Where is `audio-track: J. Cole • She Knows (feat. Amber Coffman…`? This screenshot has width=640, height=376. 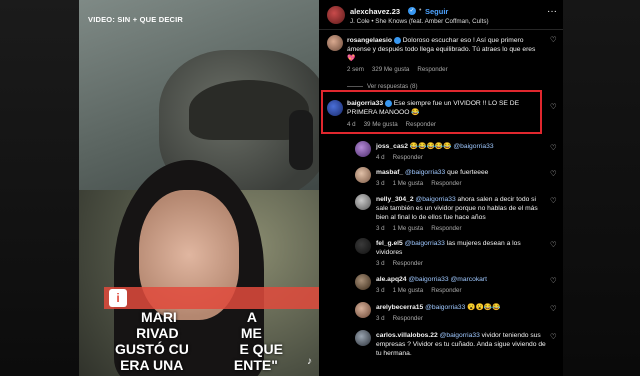
audio-track: J. Cole • She Knows (feat. Amber Coffman… is located at coordinates (419, 21).